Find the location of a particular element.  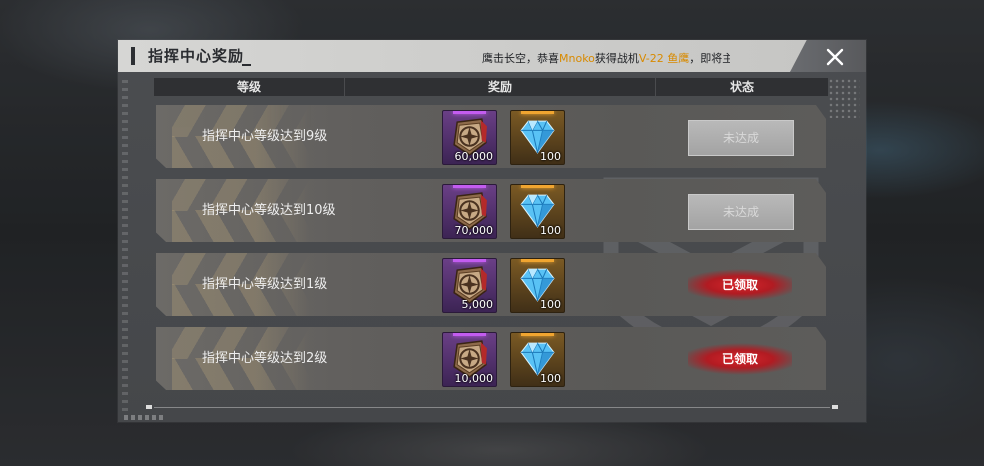

medal-reward-item: 5,000 is located at coordinates (469, 285).